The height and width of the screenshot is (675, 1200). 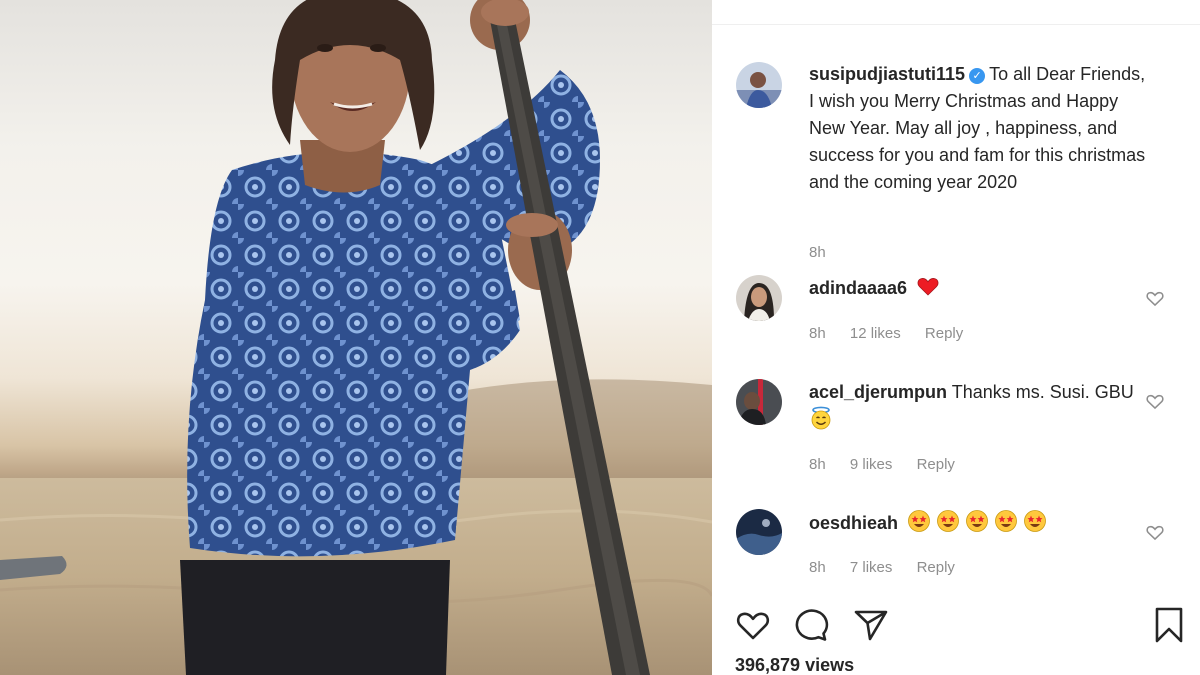 What do you see at coordinates (974, 406) in the screenshot?
I see `comment-item: acel_djerumpun Thanks ms. Susi. GBU` at bounding box center [974, 406].